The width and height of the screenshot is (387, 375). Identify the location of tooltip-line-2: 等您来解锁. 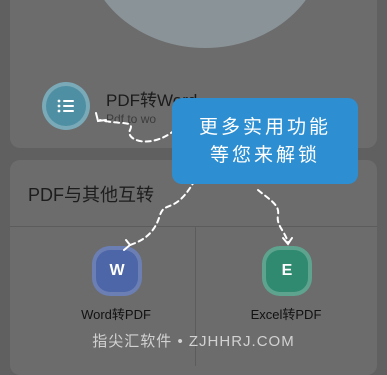
(264, 155).